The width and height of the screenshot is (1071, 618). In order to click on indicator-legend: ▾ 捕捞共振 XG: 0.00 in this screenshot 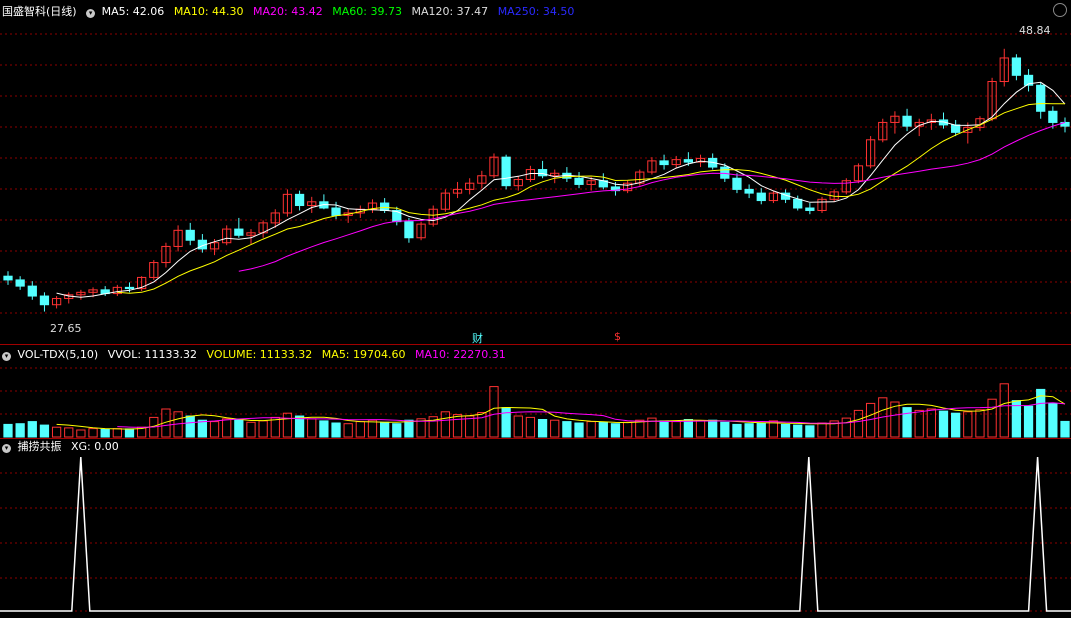, I will do `click(63, 446)`.